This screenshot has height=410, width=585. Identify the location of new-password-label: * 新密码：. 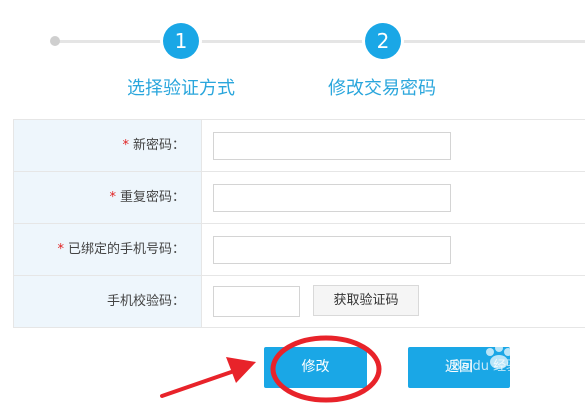
(108, 145).